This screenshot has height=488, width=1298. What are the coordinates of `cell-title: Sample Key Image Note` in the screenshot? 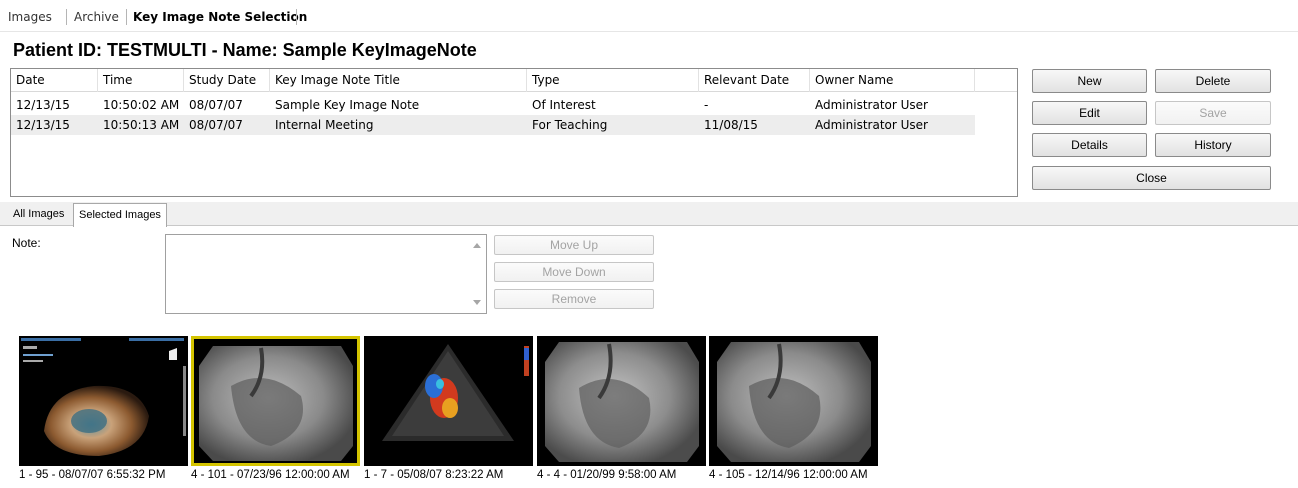 It's located at (347, 105).